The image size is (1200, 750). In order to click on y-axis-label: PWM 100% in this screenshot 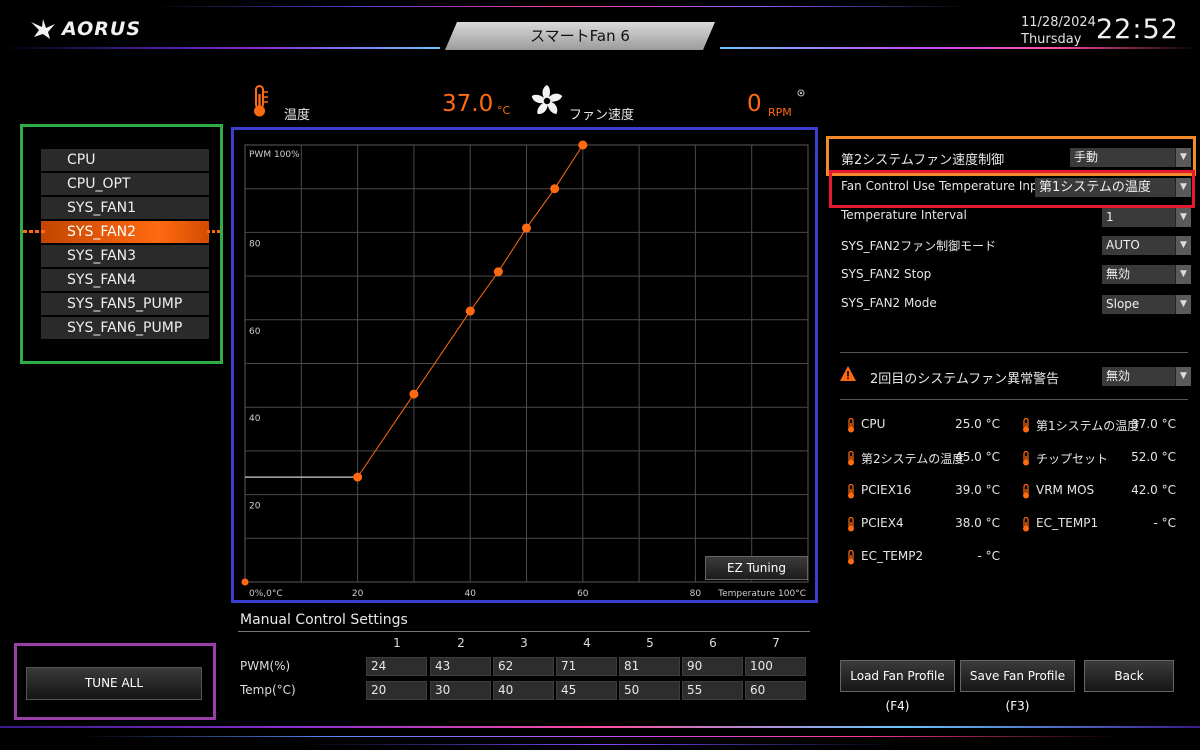, I will do `click(274, 155)`.